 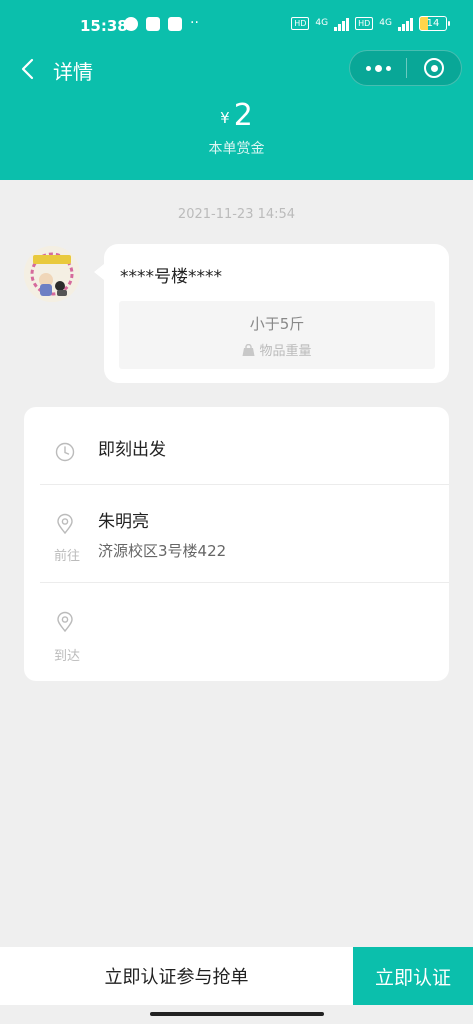 I want to click on close-target-icon, so click(x=434, y=68).